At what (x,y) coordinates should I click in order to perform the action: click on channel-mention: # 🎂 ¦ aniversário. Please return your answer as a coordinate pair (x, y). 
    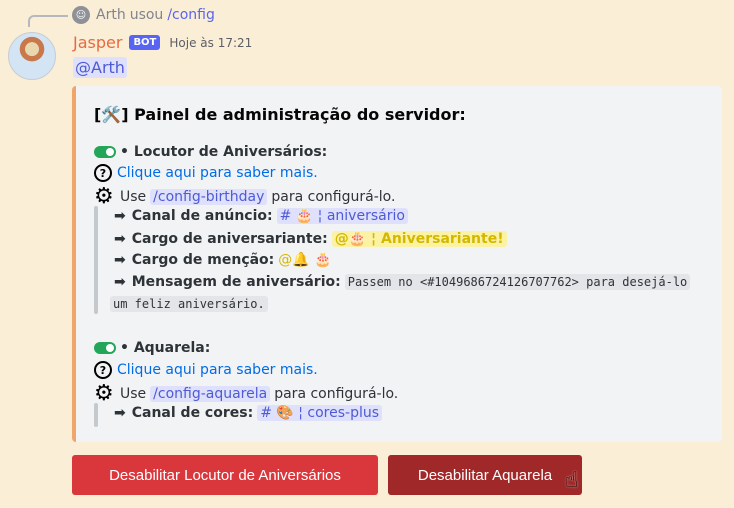
    Looking at the image, I should click on (342, 216).